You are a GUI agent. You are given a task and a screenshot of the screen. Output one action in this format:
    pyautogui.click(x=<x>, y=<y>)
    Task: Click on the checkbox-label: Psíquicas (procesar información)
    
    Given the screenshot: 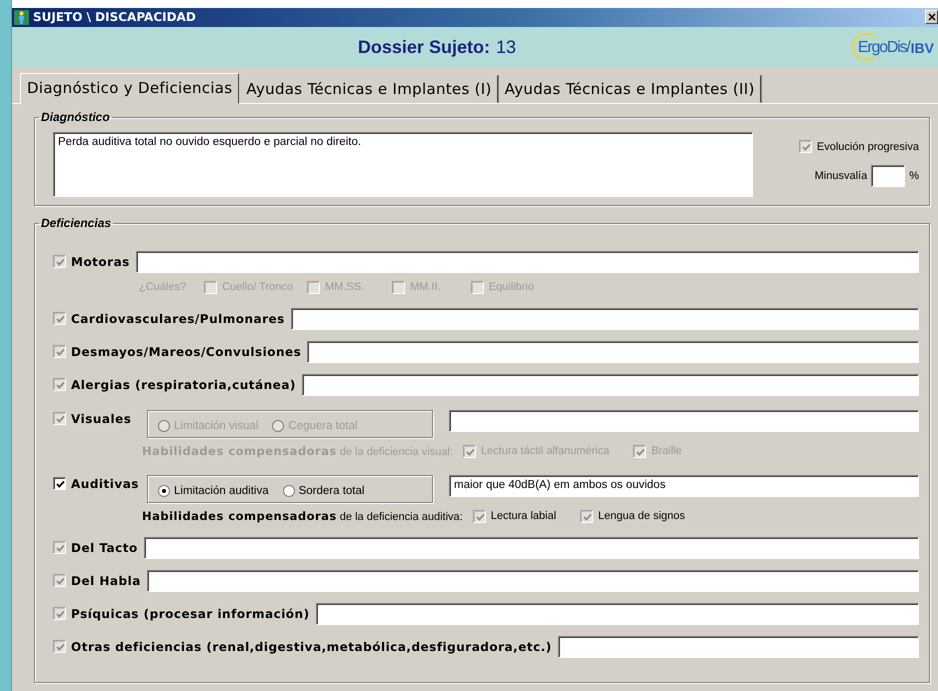 What is the action you would take?
    pyautogui.click(x=190, y=613)
    